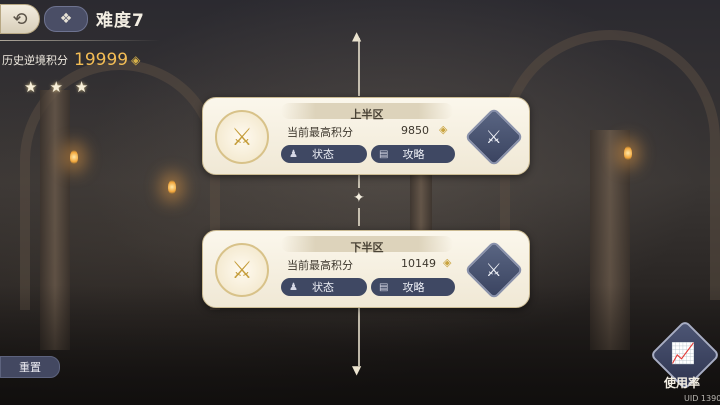 The width and height of the screenshot is (720, 405). I want to click on back-arrow-icon: ⟲, so click(20, 19).